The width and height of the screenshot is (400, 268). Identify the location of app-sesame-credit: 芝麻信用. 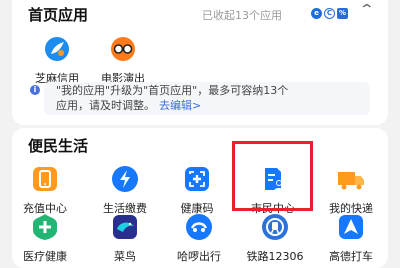
(57, 60).